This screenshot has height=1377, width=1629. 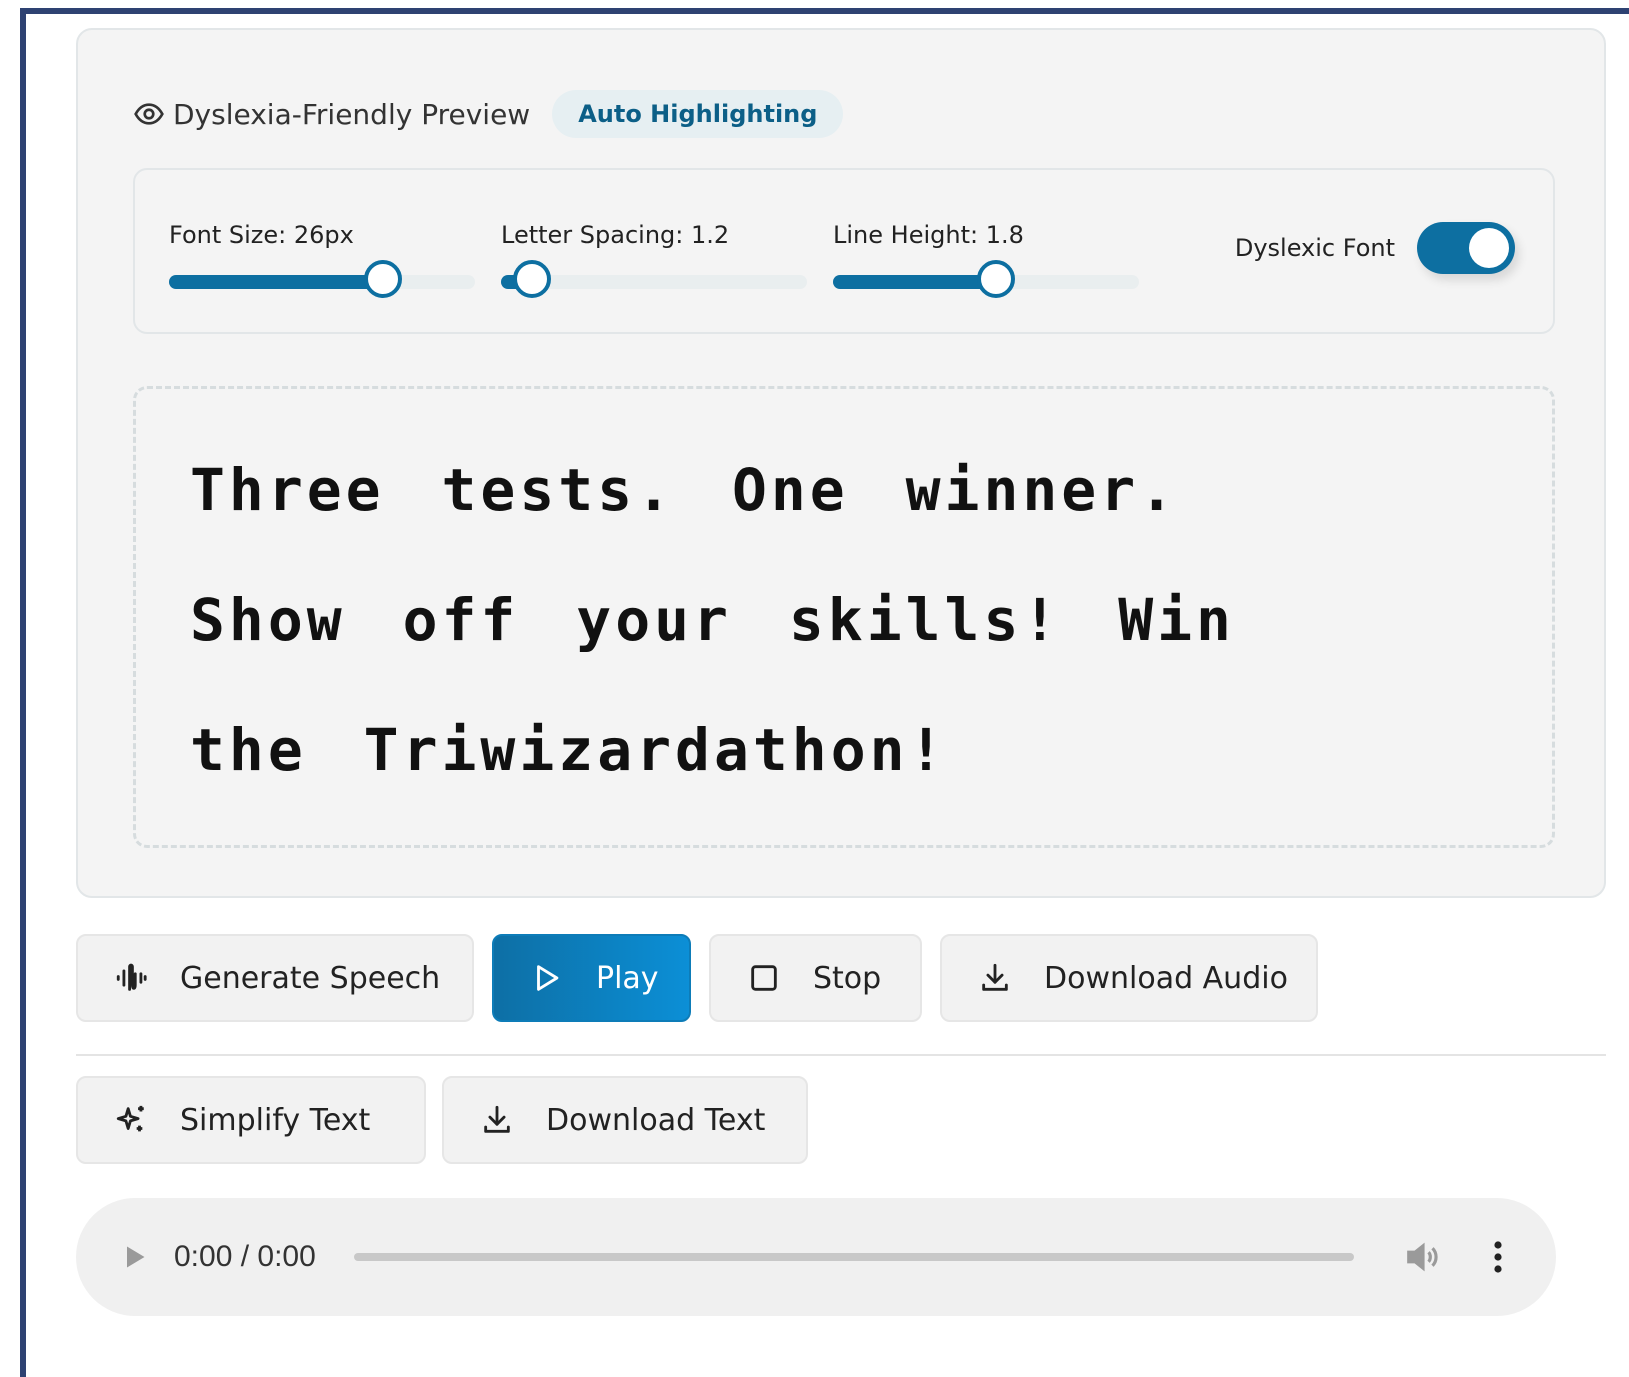 What do you see at coordinates (1466, 248) in the screenshot?
I see `dyslexic-font-toggle` at bounding box center [1466, 248].